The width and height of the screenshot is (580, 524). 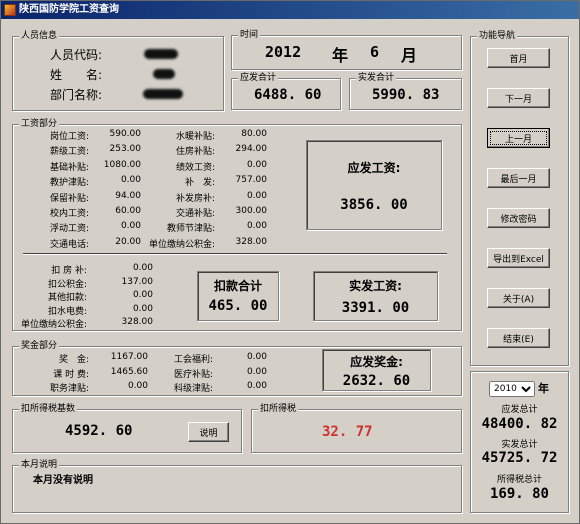 I want to click on deduction-item-value: 137.00, so click(x=137, y=281).